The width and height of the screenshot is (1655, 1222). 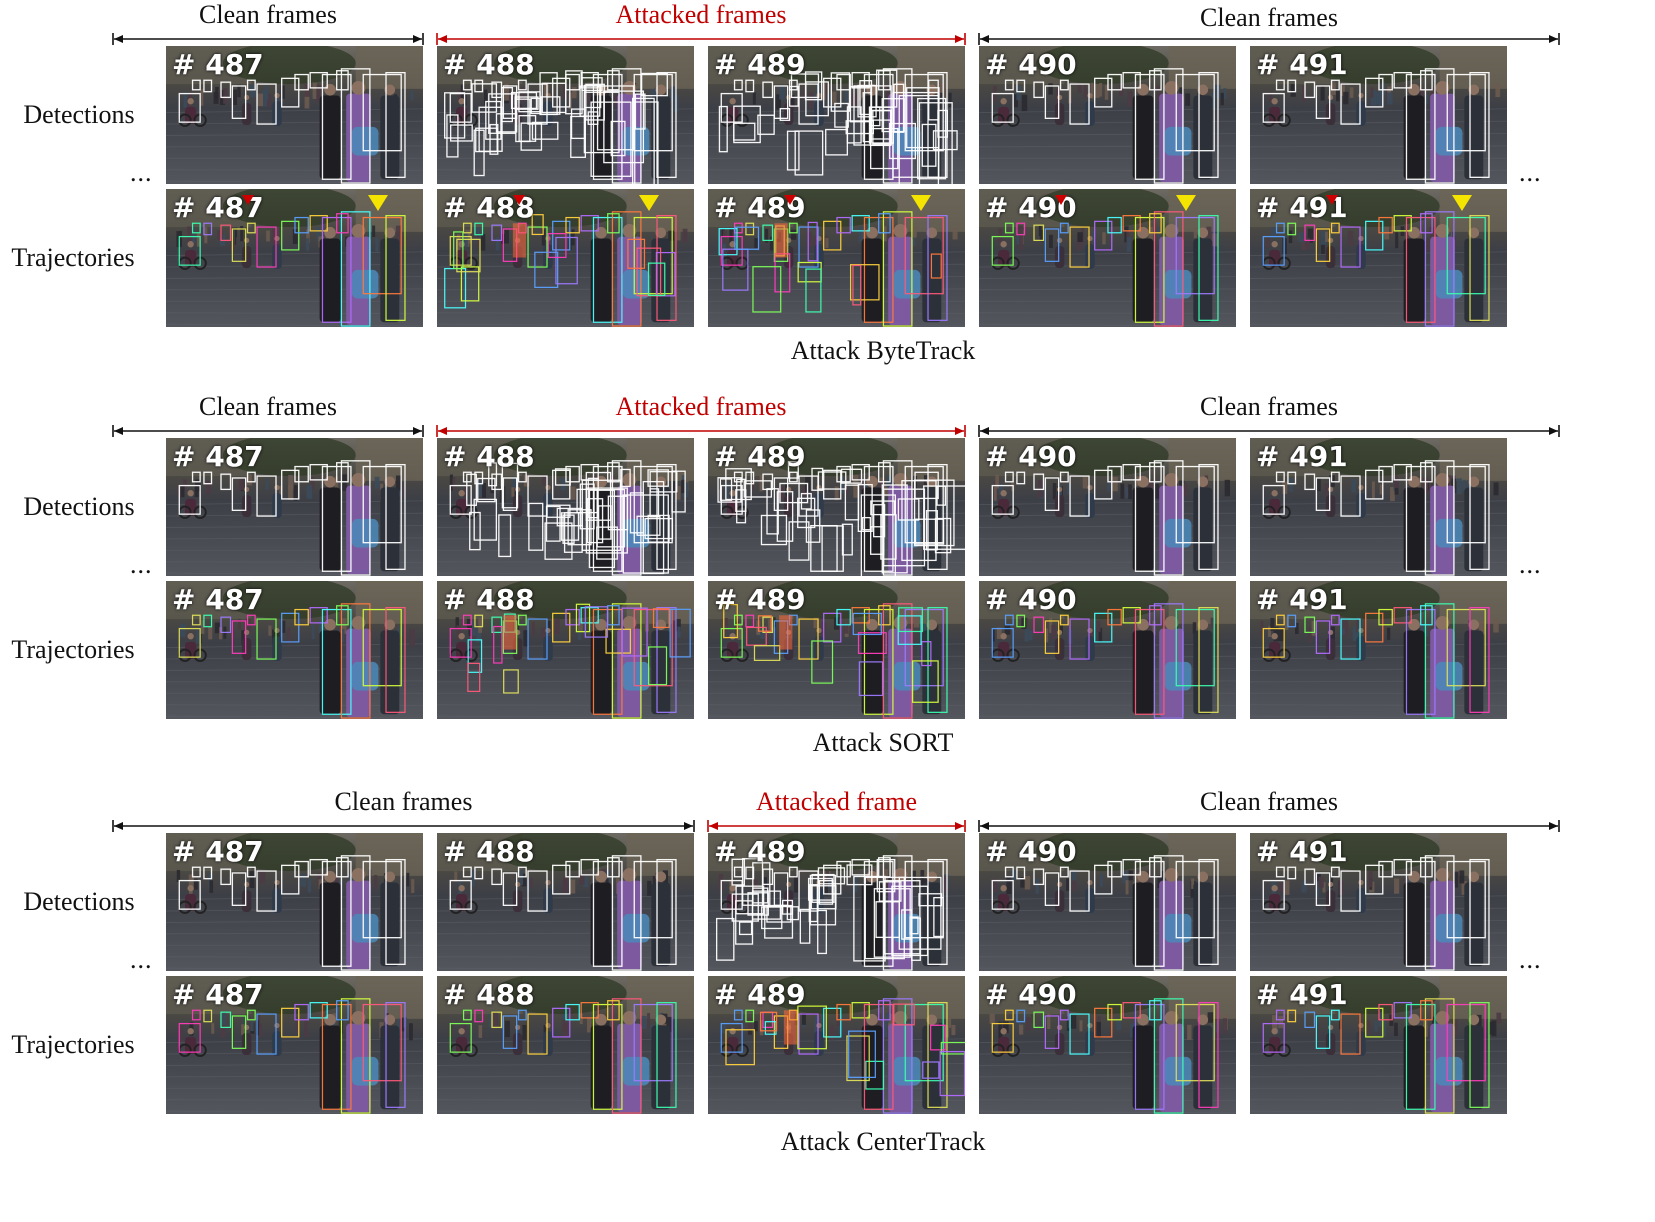 I want to click on attacked-frames-label: Attacked frame, so click(x=836, y=801).